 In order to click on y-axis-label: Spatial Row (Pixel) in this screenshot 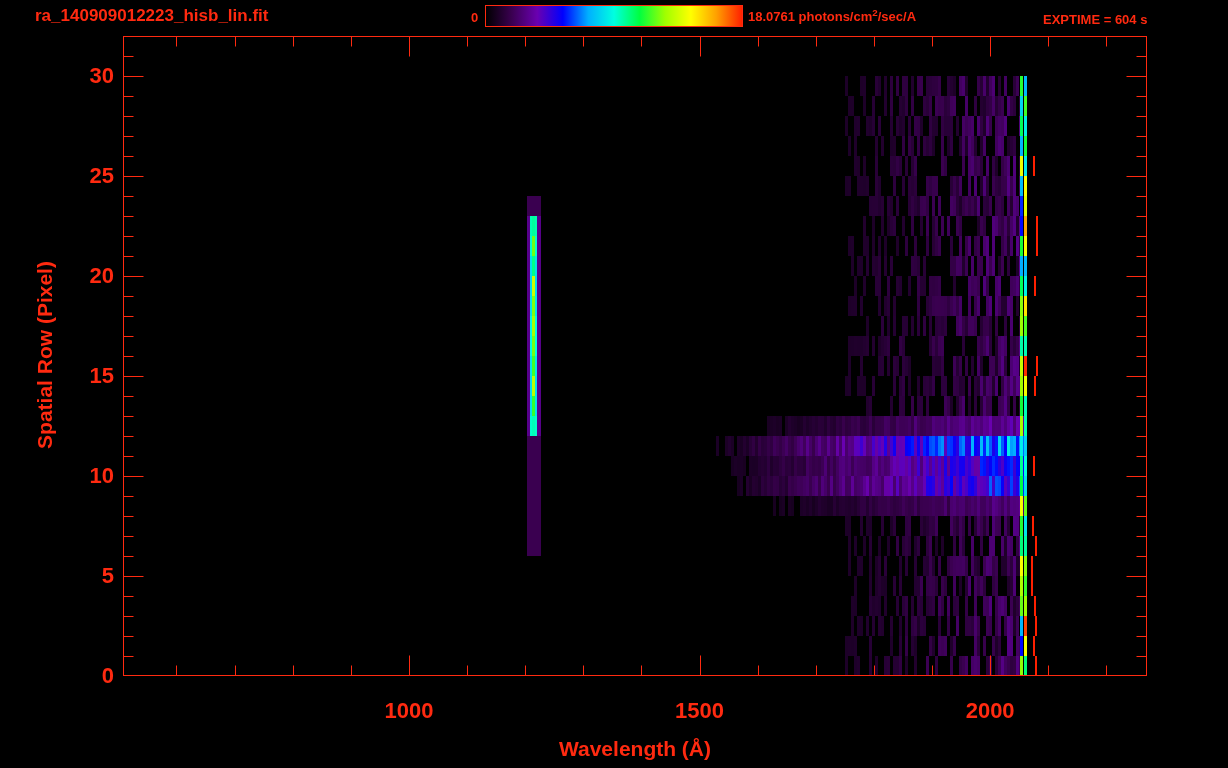, I will do `click(45, 355)`.